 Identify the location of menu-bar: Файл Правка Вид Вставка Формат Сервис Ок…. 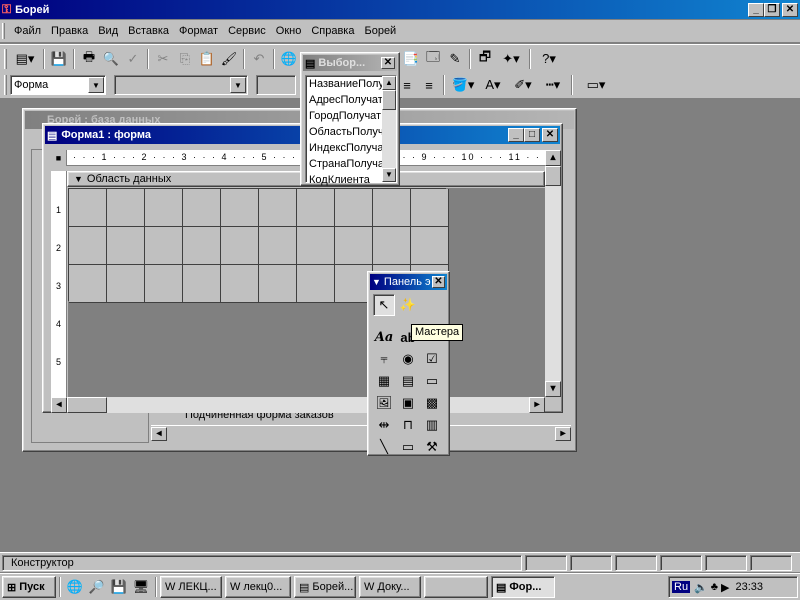
(400, 31).